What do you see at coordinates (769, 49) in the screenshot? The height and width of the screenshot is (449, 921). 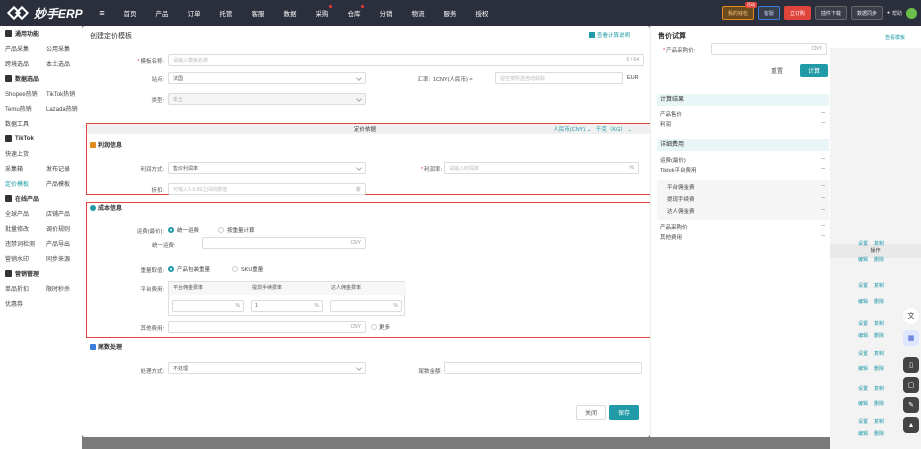 I see `purchase-price-input: CNY` at bounding box center [769, 49].